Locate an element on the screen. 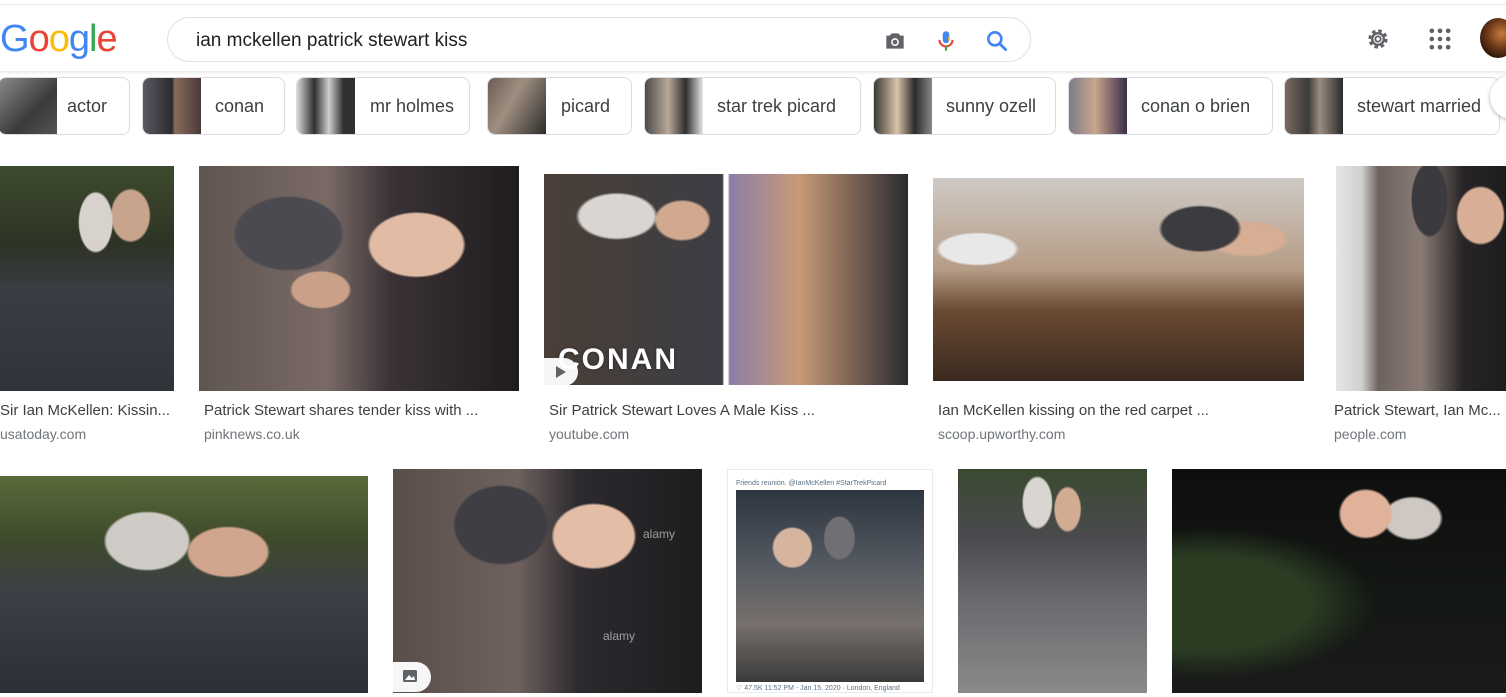 The width and height of the screenshot is (1506, 697). image-badge is located at coordinates (412, 677).